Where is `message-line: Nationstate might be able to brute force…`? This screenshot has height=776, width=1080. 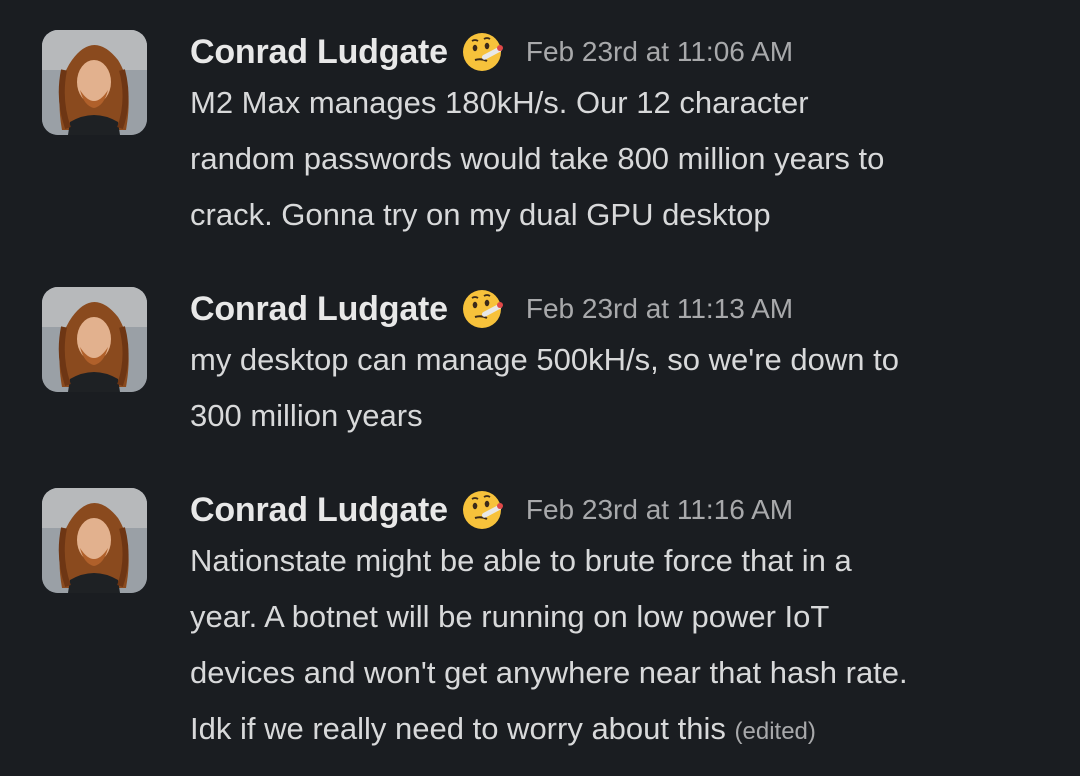 message-line: Nationstate might be able to brute force… is located at coordinates (521, 560).